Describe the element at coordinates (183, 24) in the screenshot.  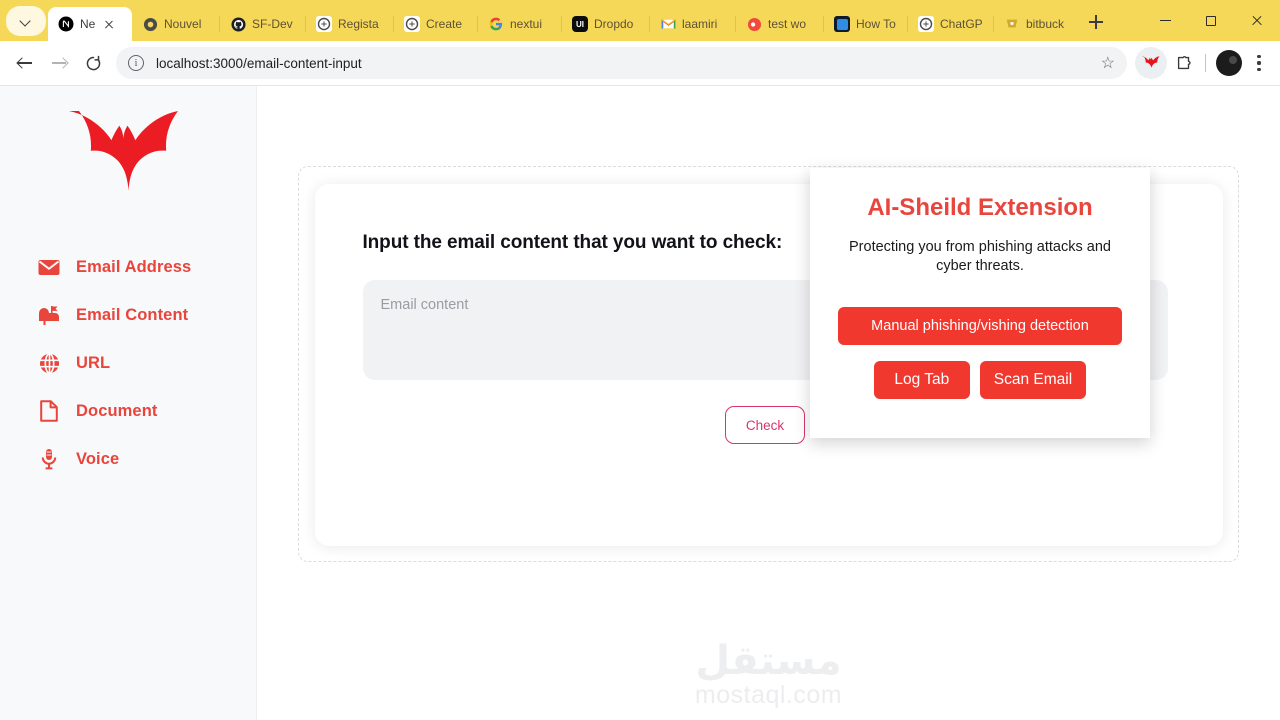
I see `tab-title: Nouvel` at that location.